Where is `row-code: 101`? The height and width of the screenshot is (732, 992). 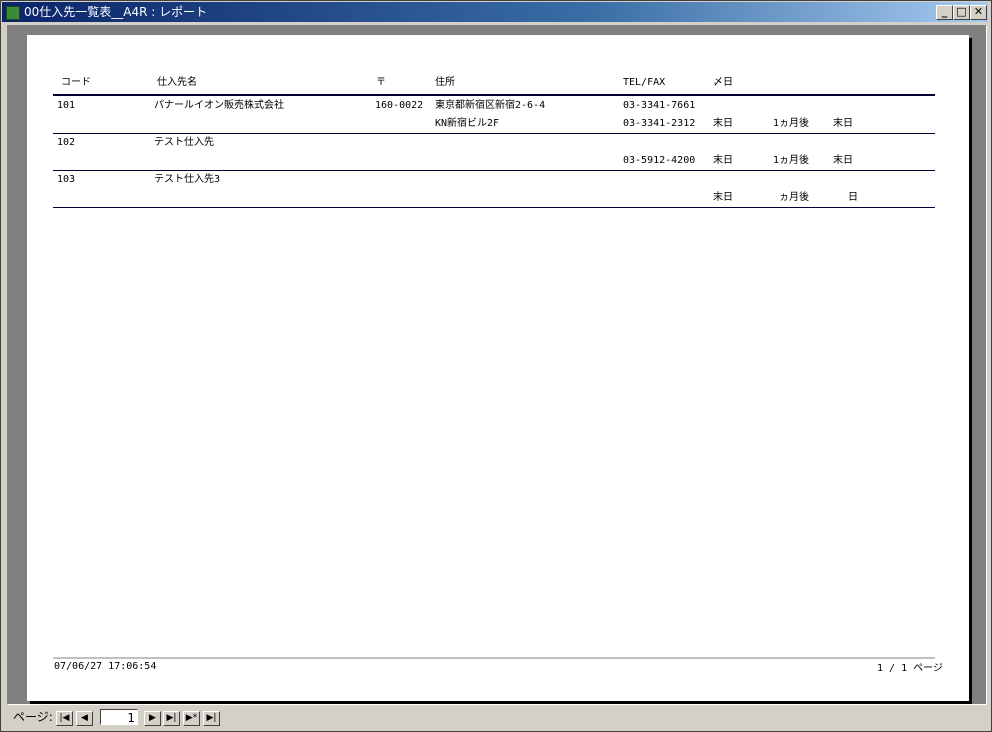 row-code: 101 is located at coordinates (66, 105).